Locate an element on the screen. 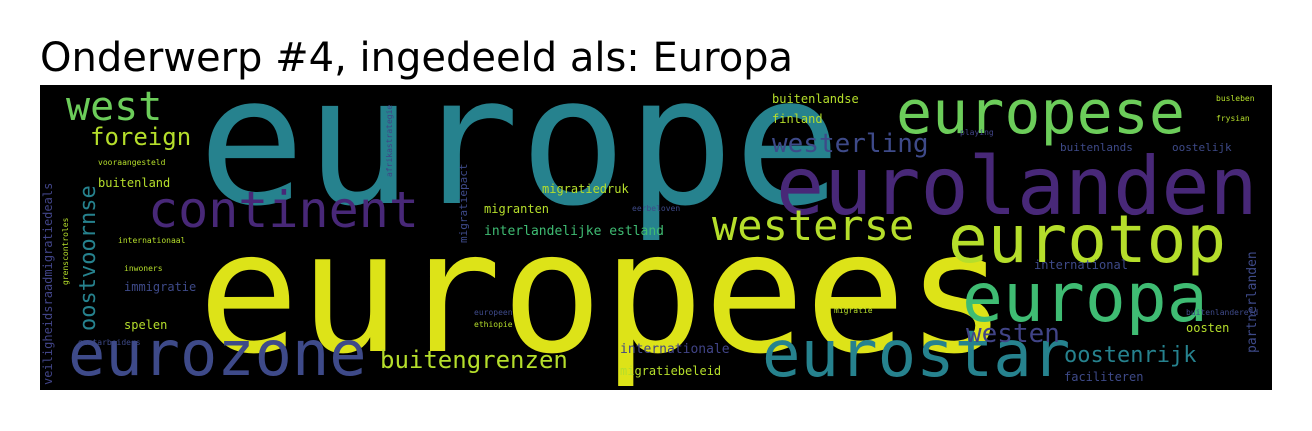  chart-title: Onderwerp #4, ingedeeld als: Europa is located at coordinates (417, 58).